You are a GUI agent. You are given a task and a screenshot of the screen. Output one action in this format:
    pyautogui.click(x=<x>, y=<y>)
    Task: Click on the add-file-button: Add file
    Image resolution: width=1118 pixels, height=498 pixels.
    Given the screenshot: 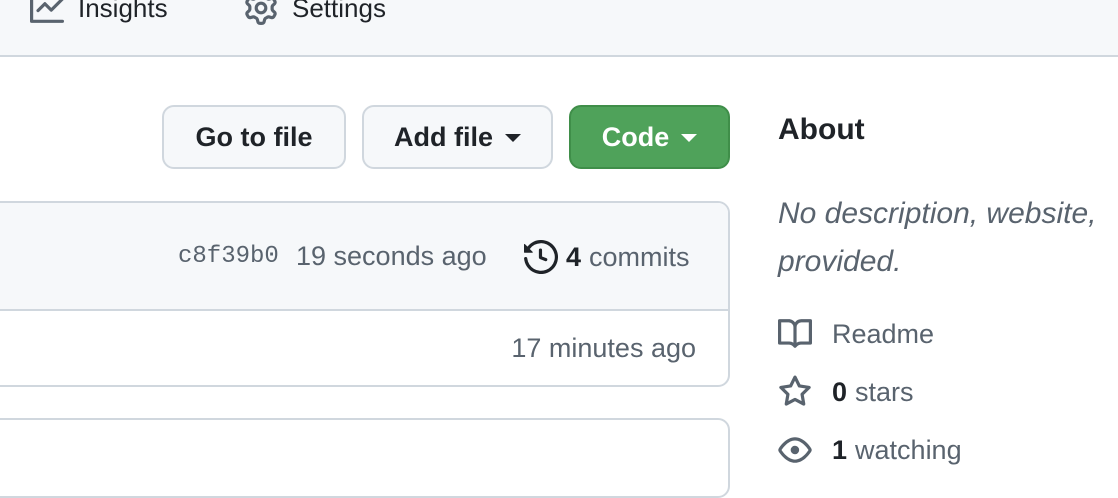 What is the action you would take?
    pyautogui.click(x=457, y=137)
    